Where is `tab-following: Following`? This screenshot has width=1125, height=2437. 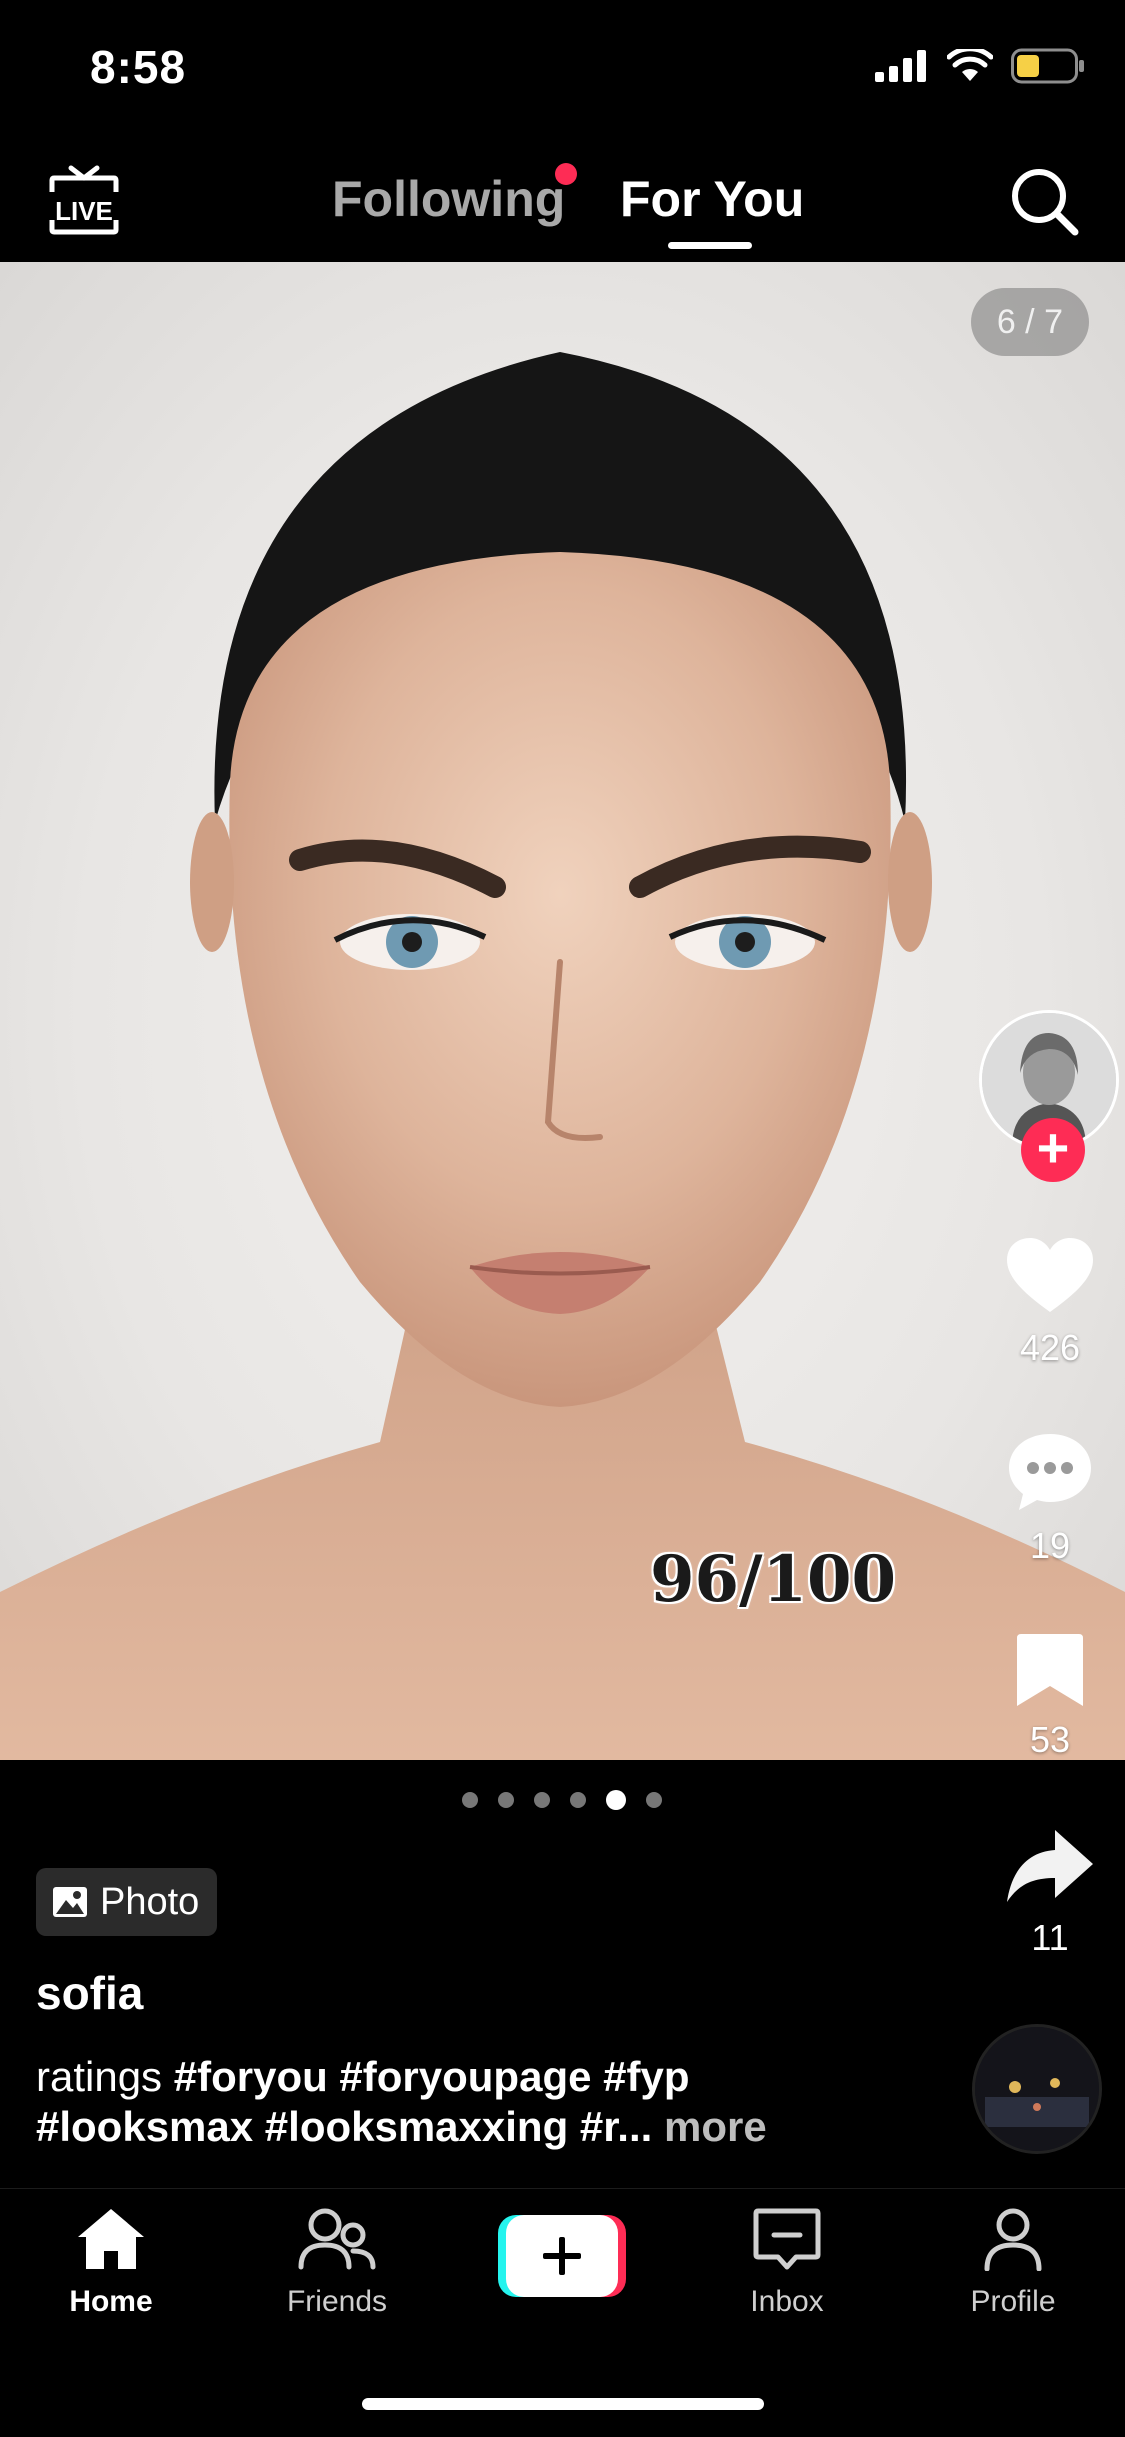 tab-following: Following is located at coordinates (448, 199).